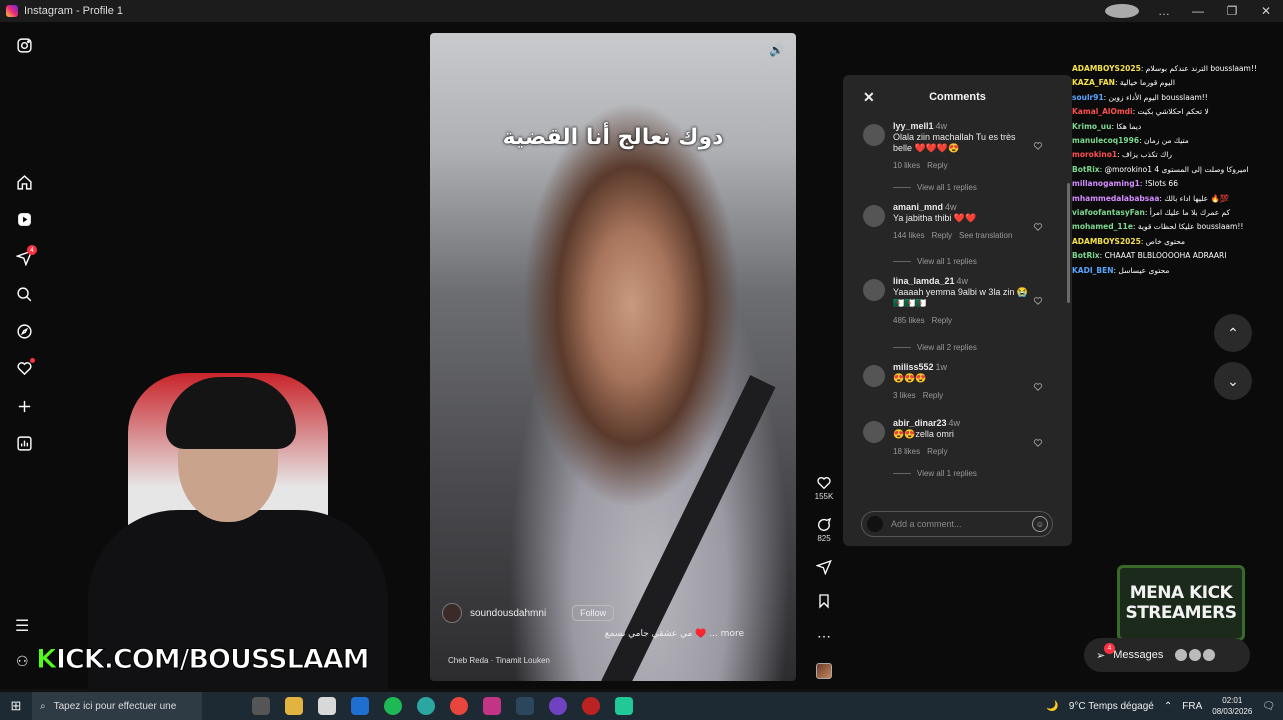 This screenshot has width=1283, height=720. I want to click on share-action, so click(824, 567).